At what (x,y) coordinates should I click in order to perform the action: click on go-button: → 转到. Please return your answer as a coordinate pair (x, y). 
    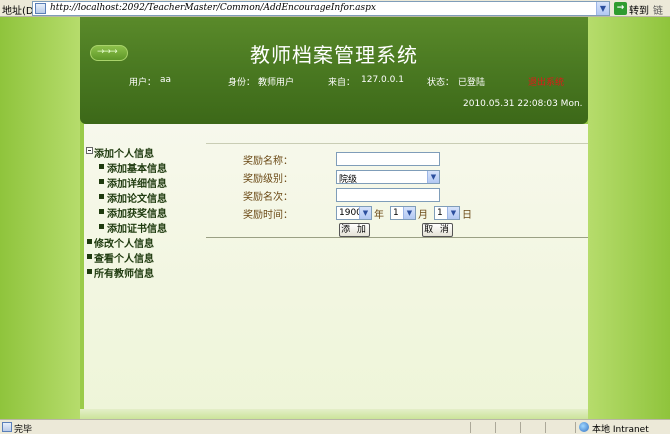
    Looking at the image, I should click on (632, 9).